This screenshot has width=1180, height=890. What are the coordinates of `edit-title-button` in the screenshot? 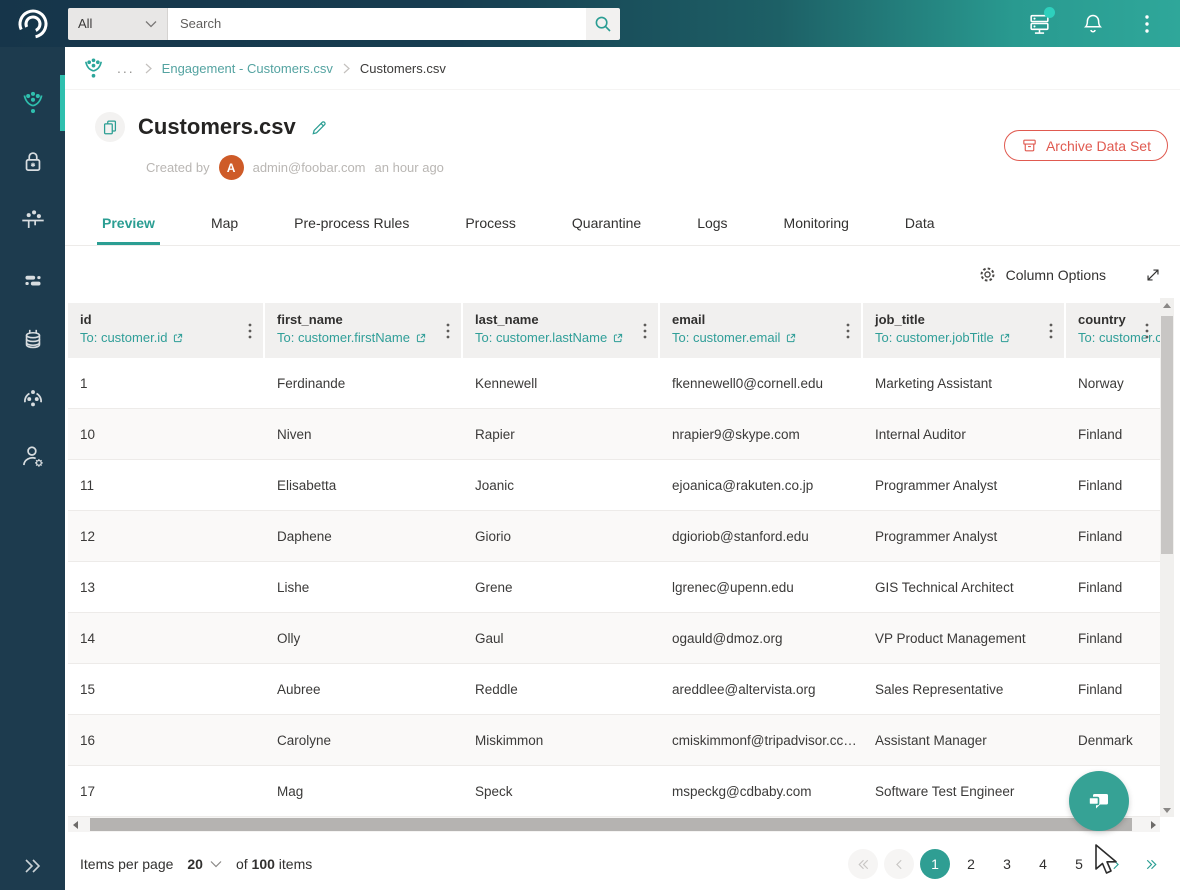 It's located at (318, 127).